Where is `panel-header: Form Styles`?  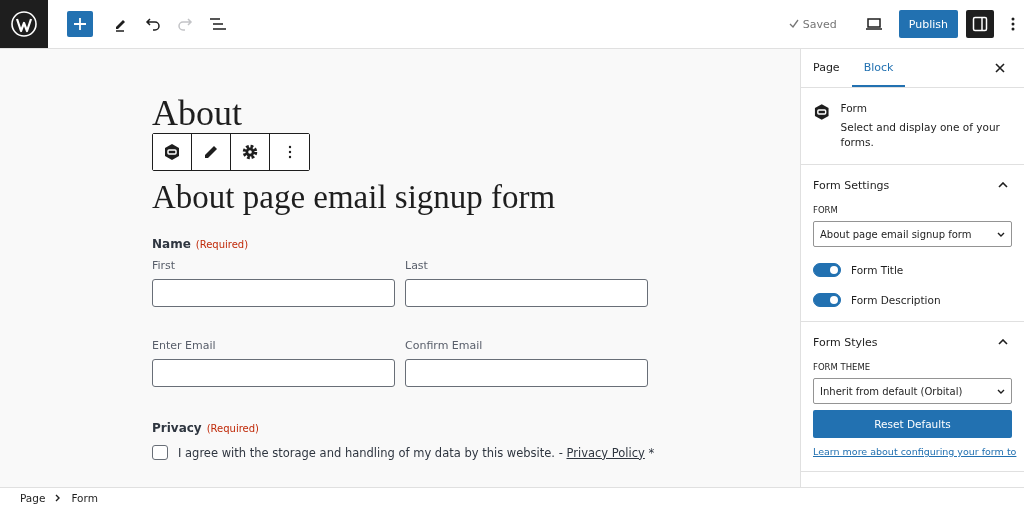
panel-header: Form Styles is located at coordinates (912, 342).